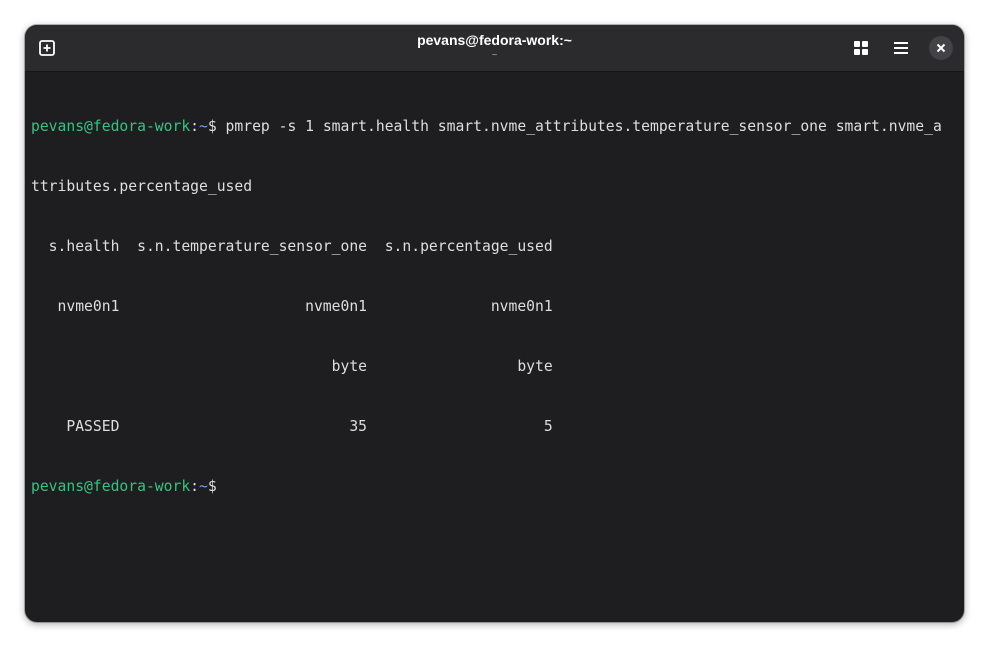 The height and width of the screenshot is (647, 989). I want to click on grid-view-icon, so click(861, 48).